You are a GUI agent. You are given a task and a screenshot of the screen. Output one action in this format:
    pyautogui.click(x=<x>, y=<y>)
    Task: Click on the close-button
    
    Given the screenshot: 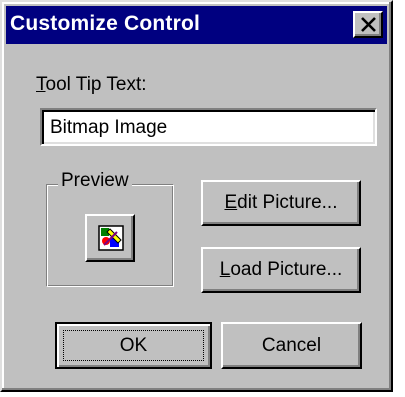 What is the action you would take?
    pyautogui.click(x=368, y=24)
    